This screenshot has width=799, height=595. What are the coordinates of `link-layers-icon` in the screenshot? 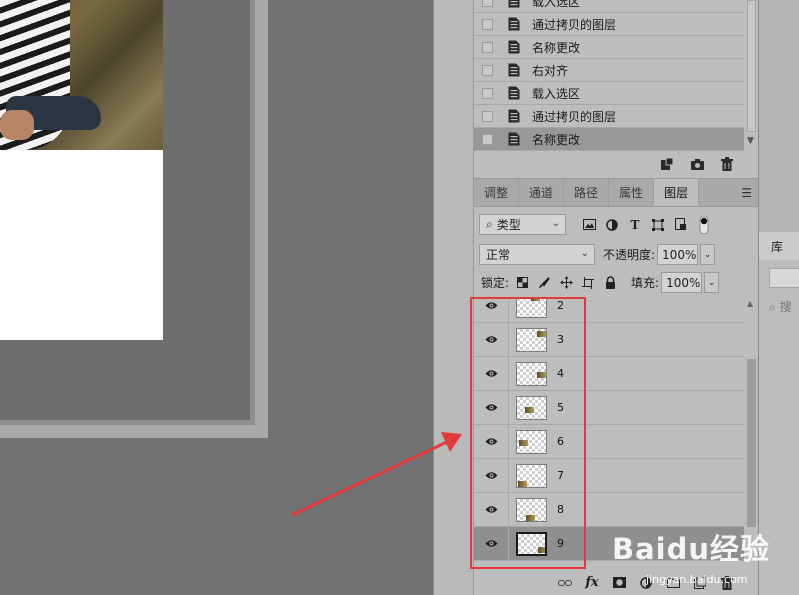 It's located at (565, 583).